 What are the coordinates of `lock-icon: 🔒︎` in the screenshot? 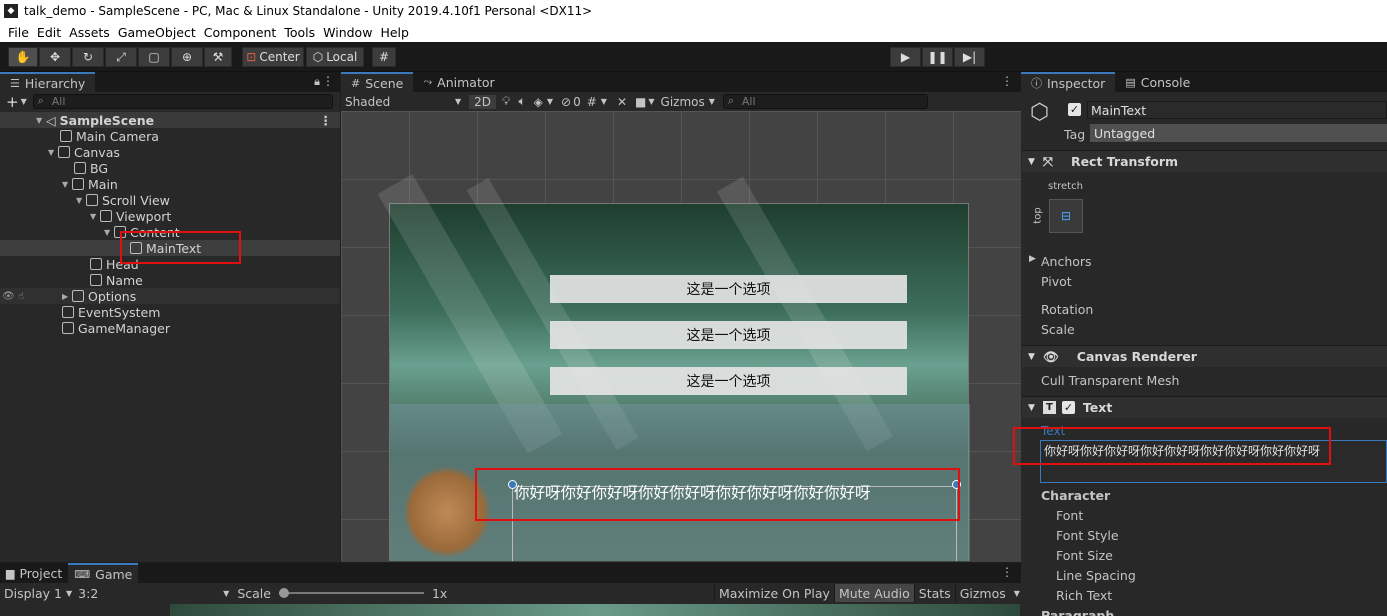 It's located at (317, 82).